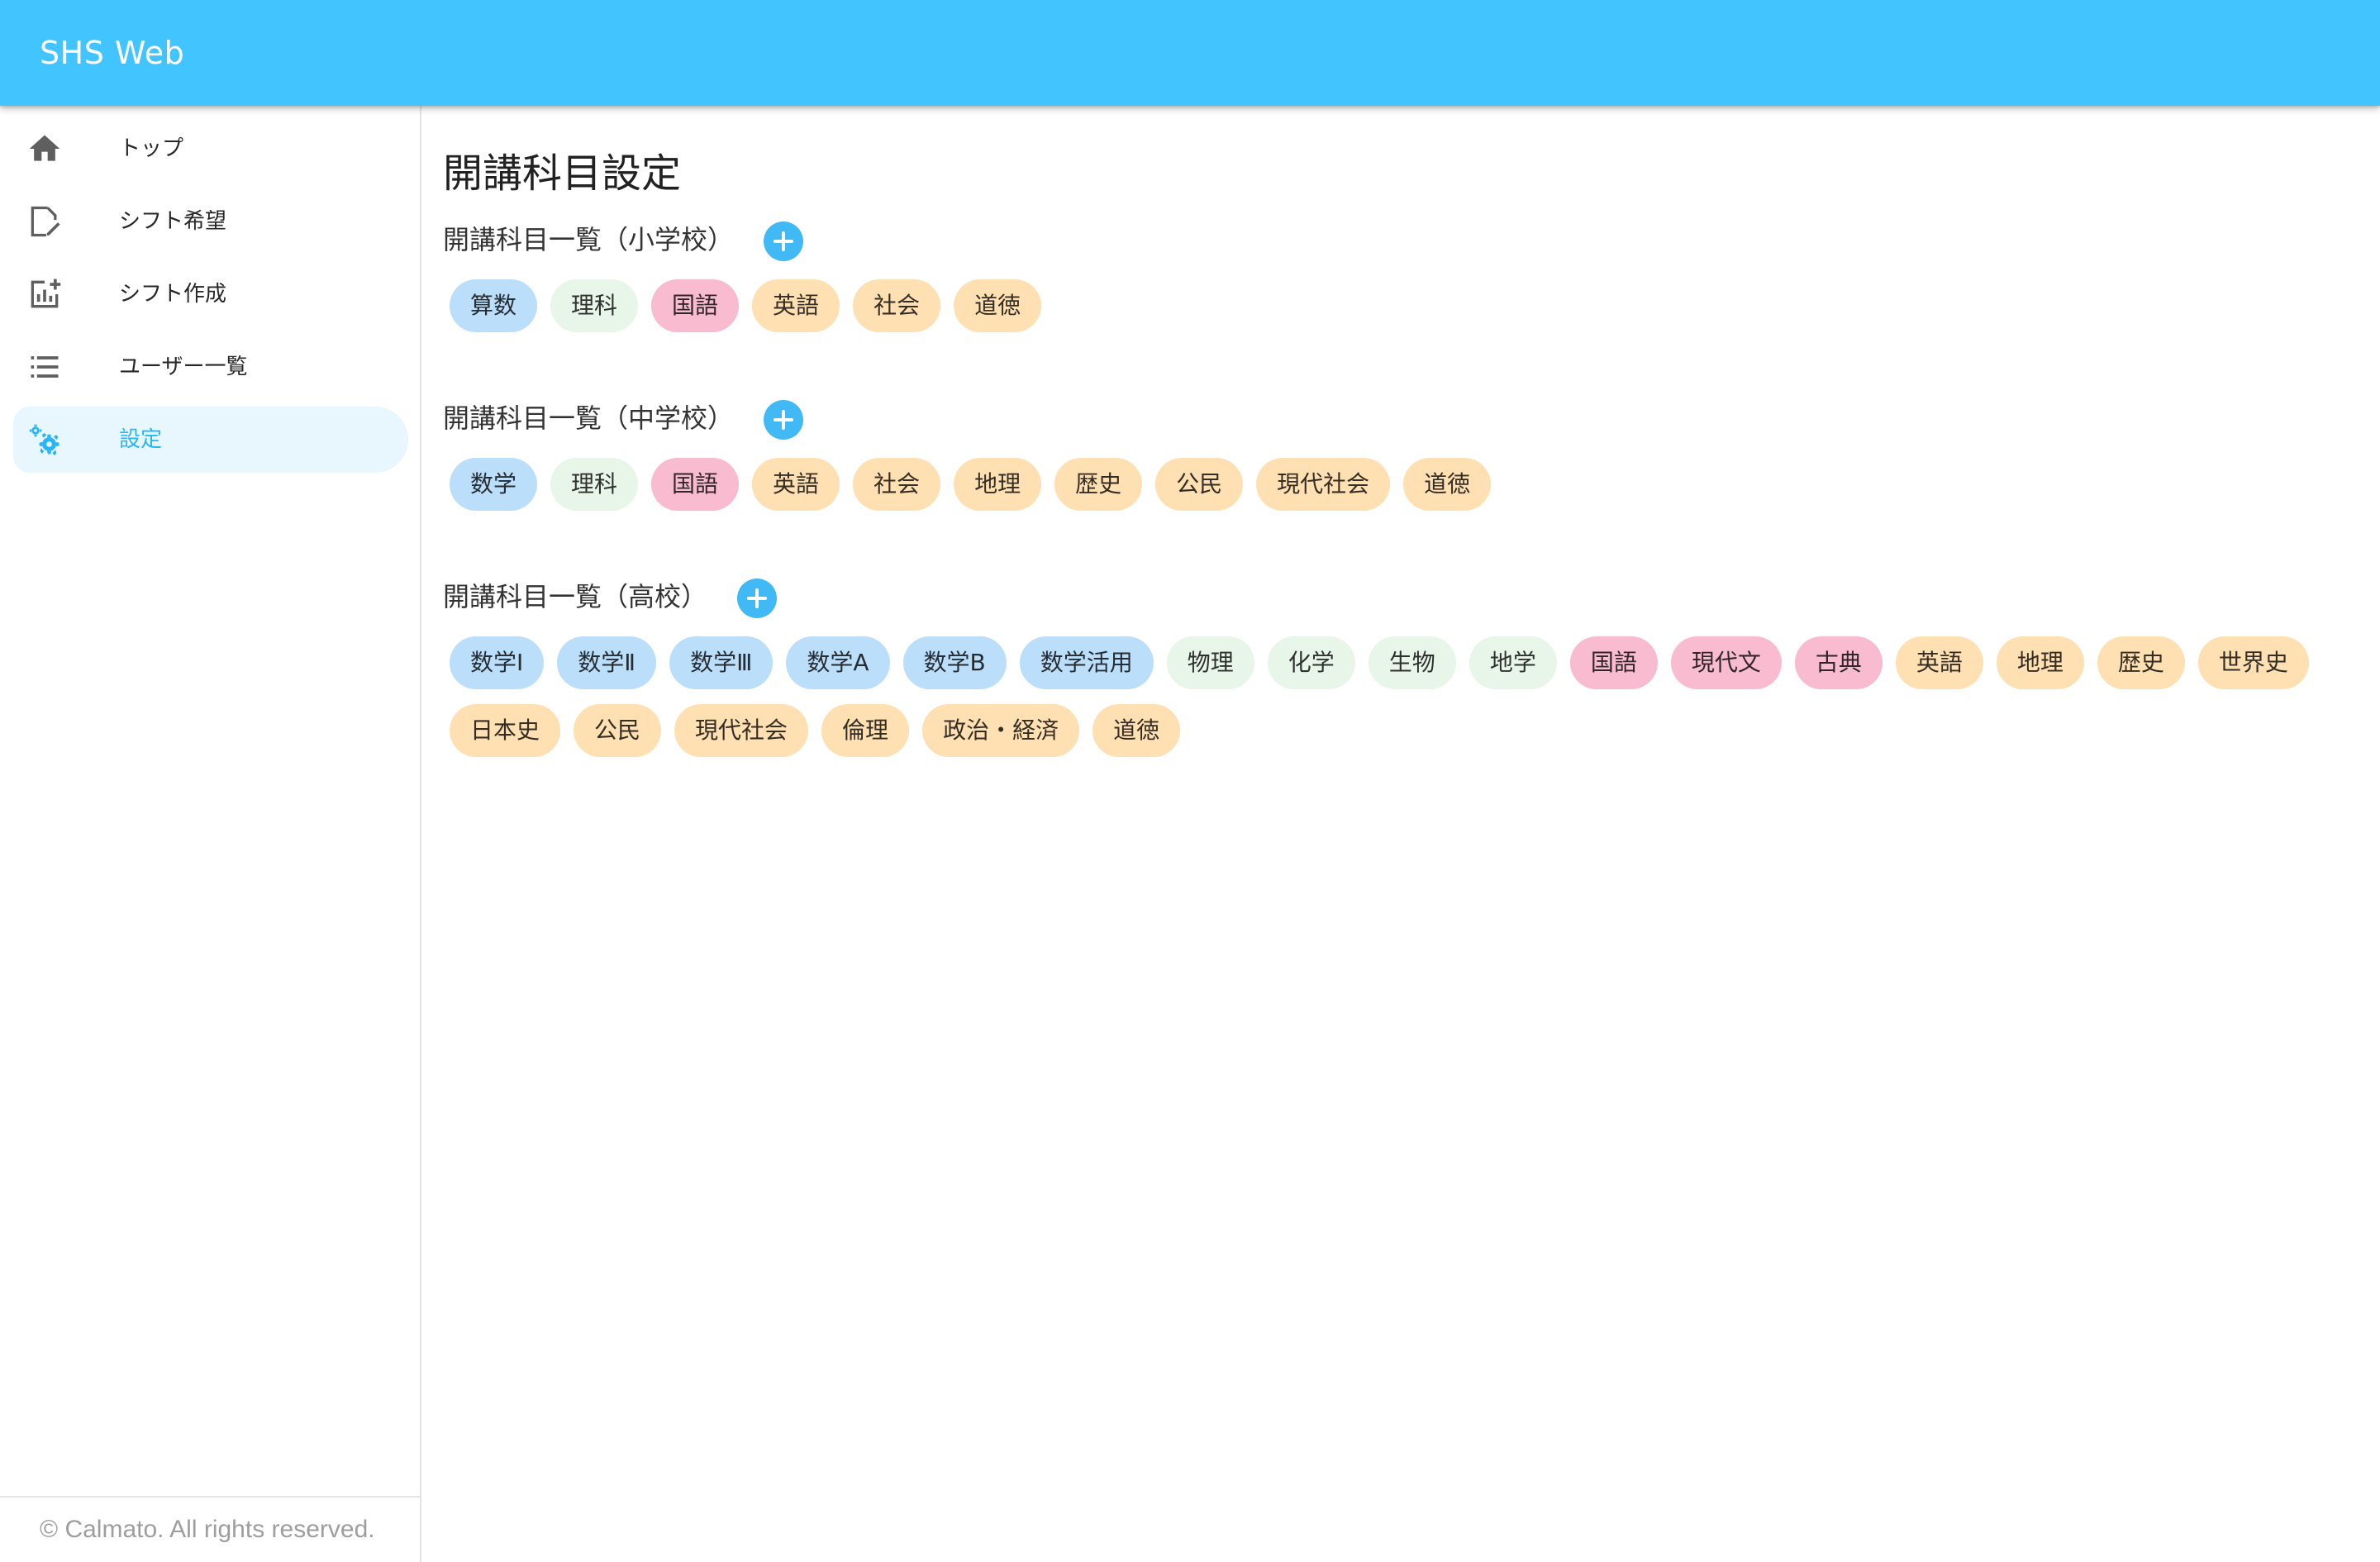 The height and width of the screenshot is (1562, 2380). Describe the element at coordinates (2253, 662) in the screenshot. I see `subject-chip: 世界史` at that location.